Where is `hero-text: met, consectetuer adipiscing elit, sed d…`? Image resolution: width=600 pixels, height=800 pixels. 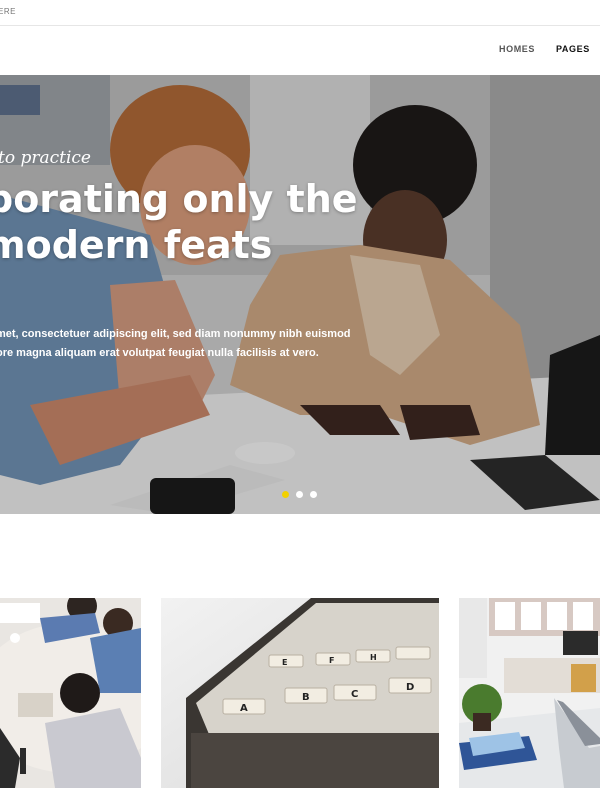 hero-text: met, consectetuer adipiscing elit, sed d… is located at coordinates (208, 344).